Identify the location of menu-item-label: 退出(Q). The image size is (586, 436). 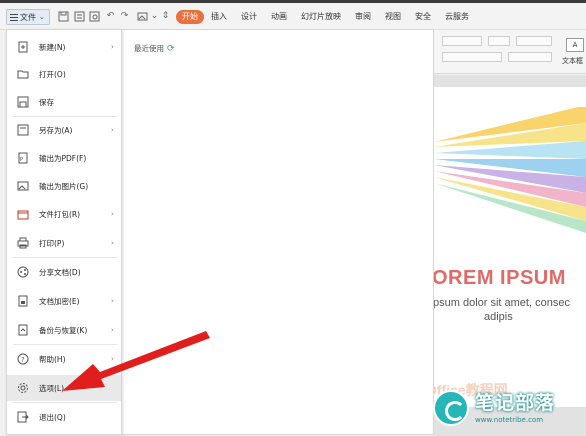
(52, 417).